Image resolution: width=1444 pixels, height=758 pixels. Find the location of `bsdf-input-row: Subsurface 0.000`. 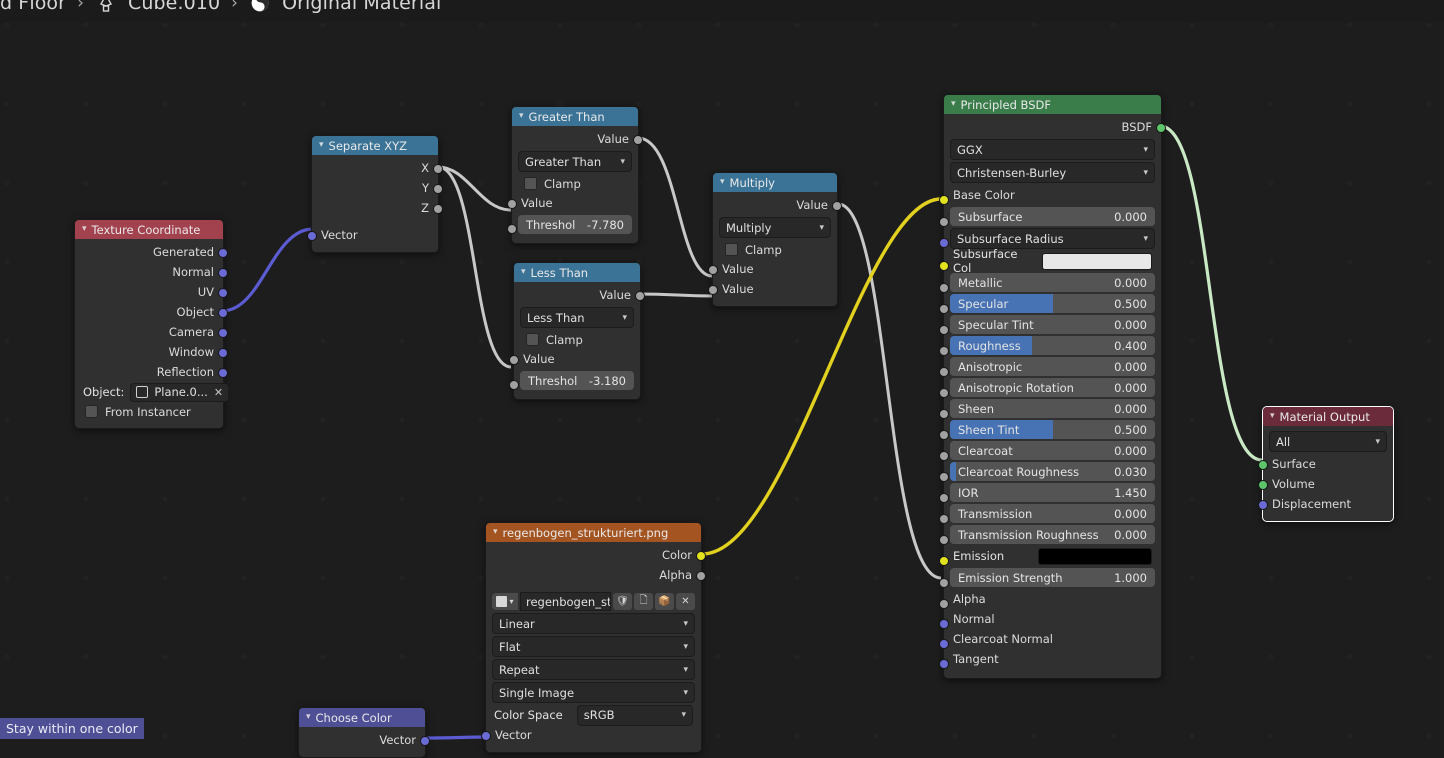

bsdf-input-row: Subsurface 0.000 is located at coordinates (1050, 217).